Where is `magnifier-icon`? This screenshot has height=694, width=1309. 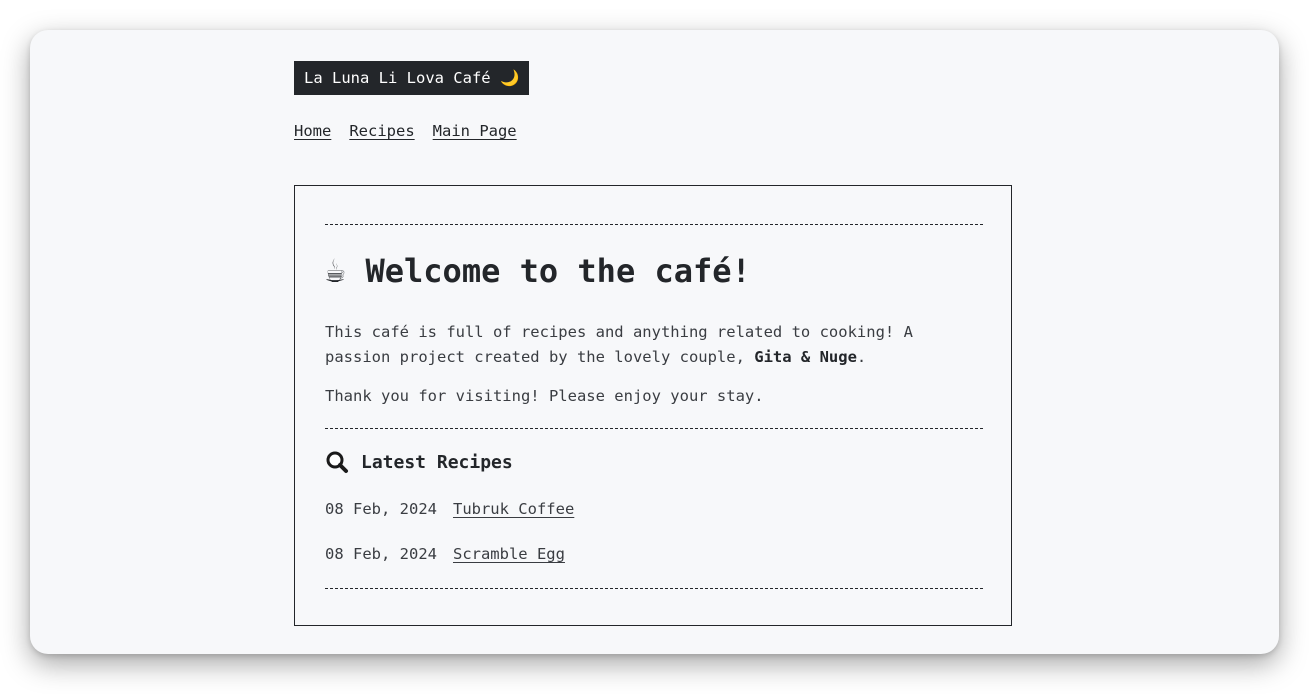 magnifier-icon is located at coordinates (337, 462).